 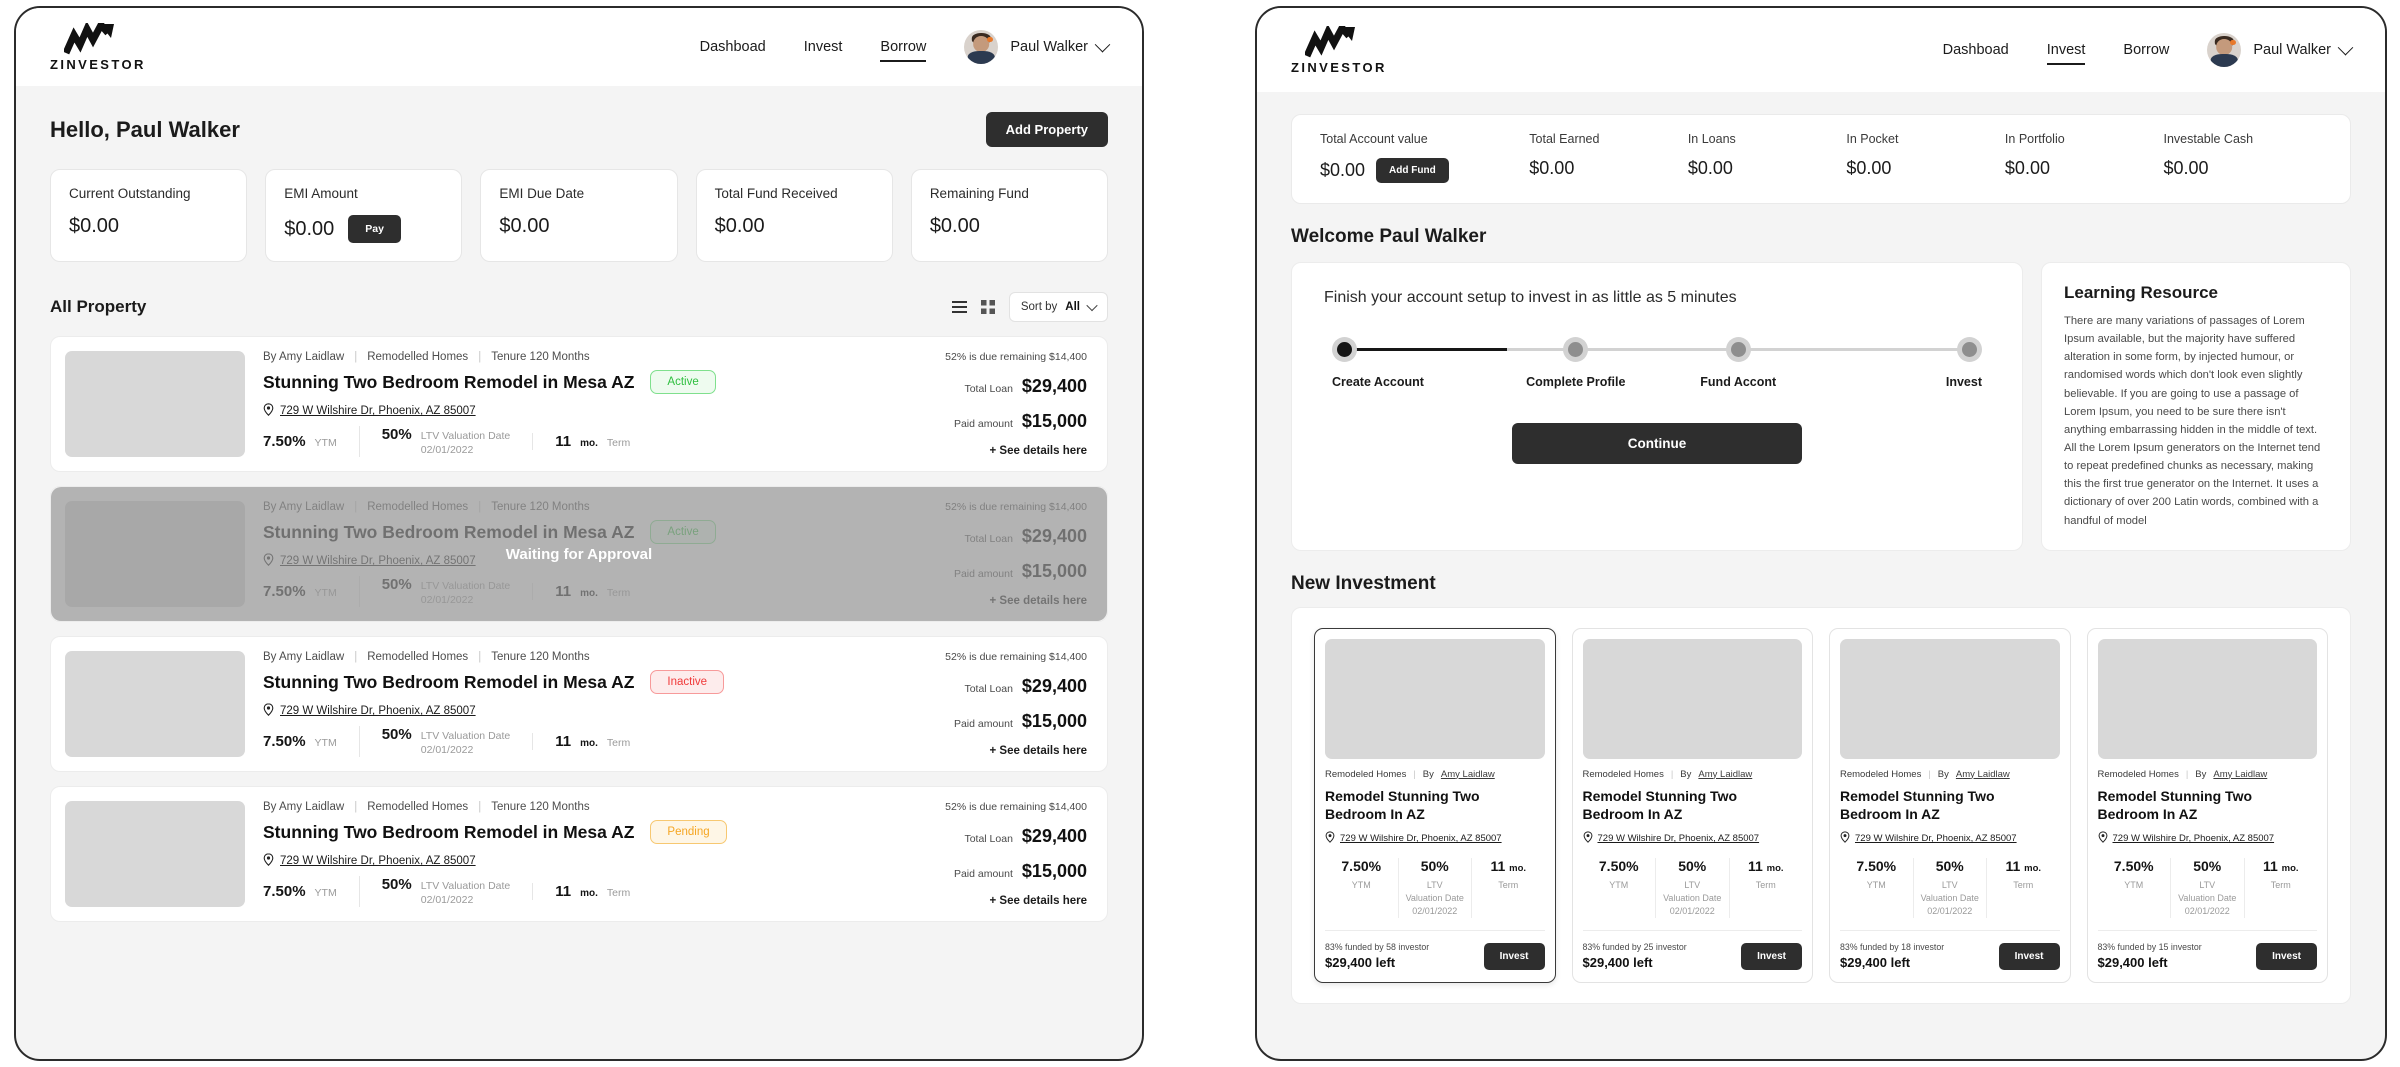 What do you see at coordinates (1767, 155) in the screenshot?
I see `account-cell-in-loans: In Loans $0.00` at bounding box center [1767, 155].